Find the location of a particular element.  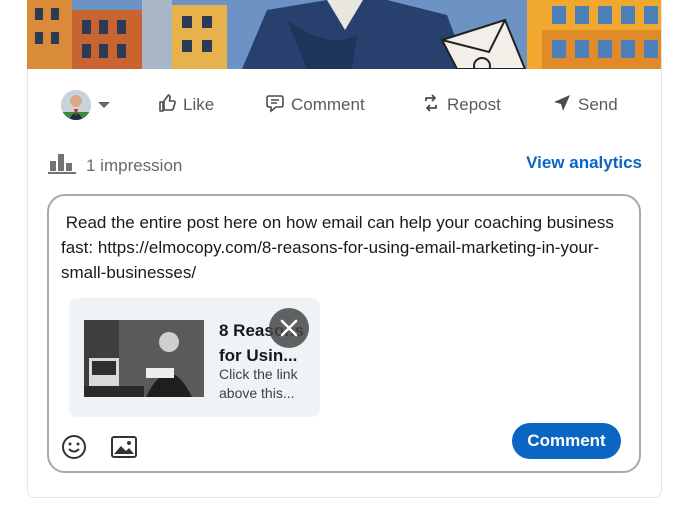

chevron-down-icon is located at coordinates (104, 105).